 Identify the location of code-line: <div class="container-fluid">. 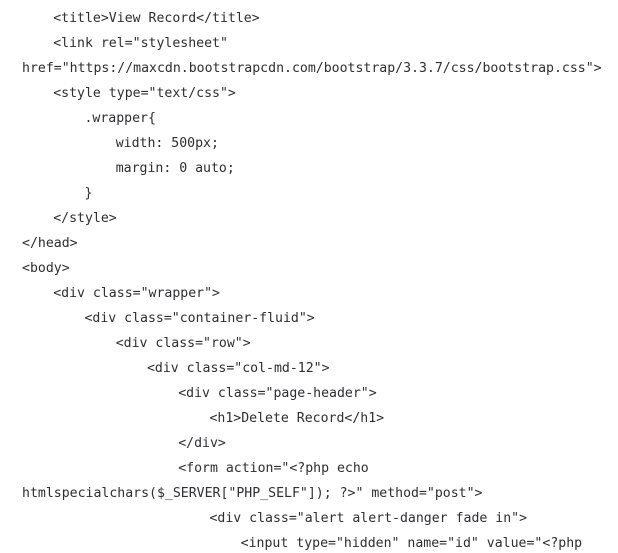
(199, 318).